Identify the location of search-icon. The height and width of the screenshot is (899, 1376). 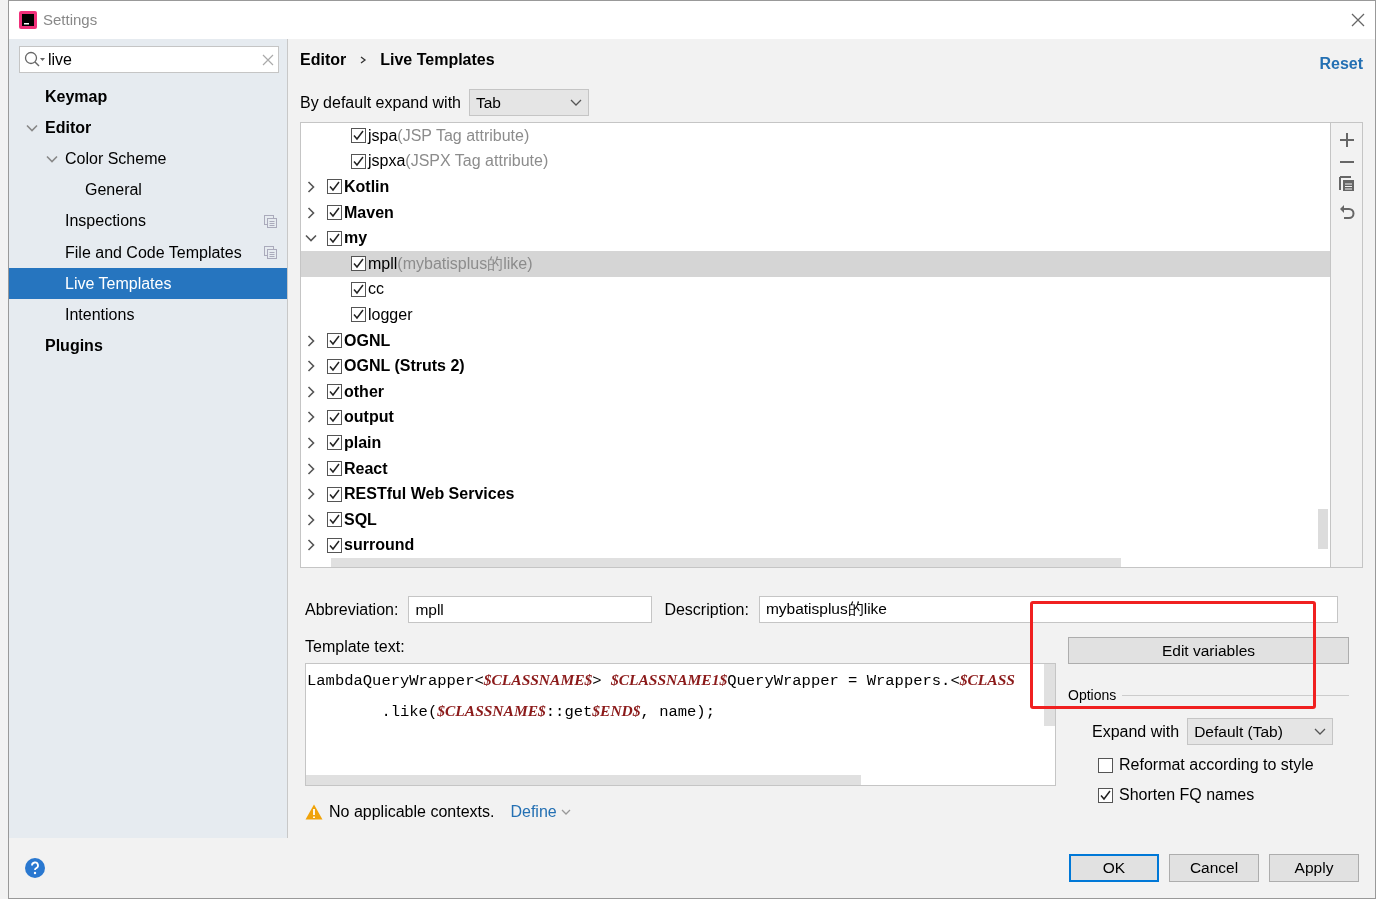
(35, 59).